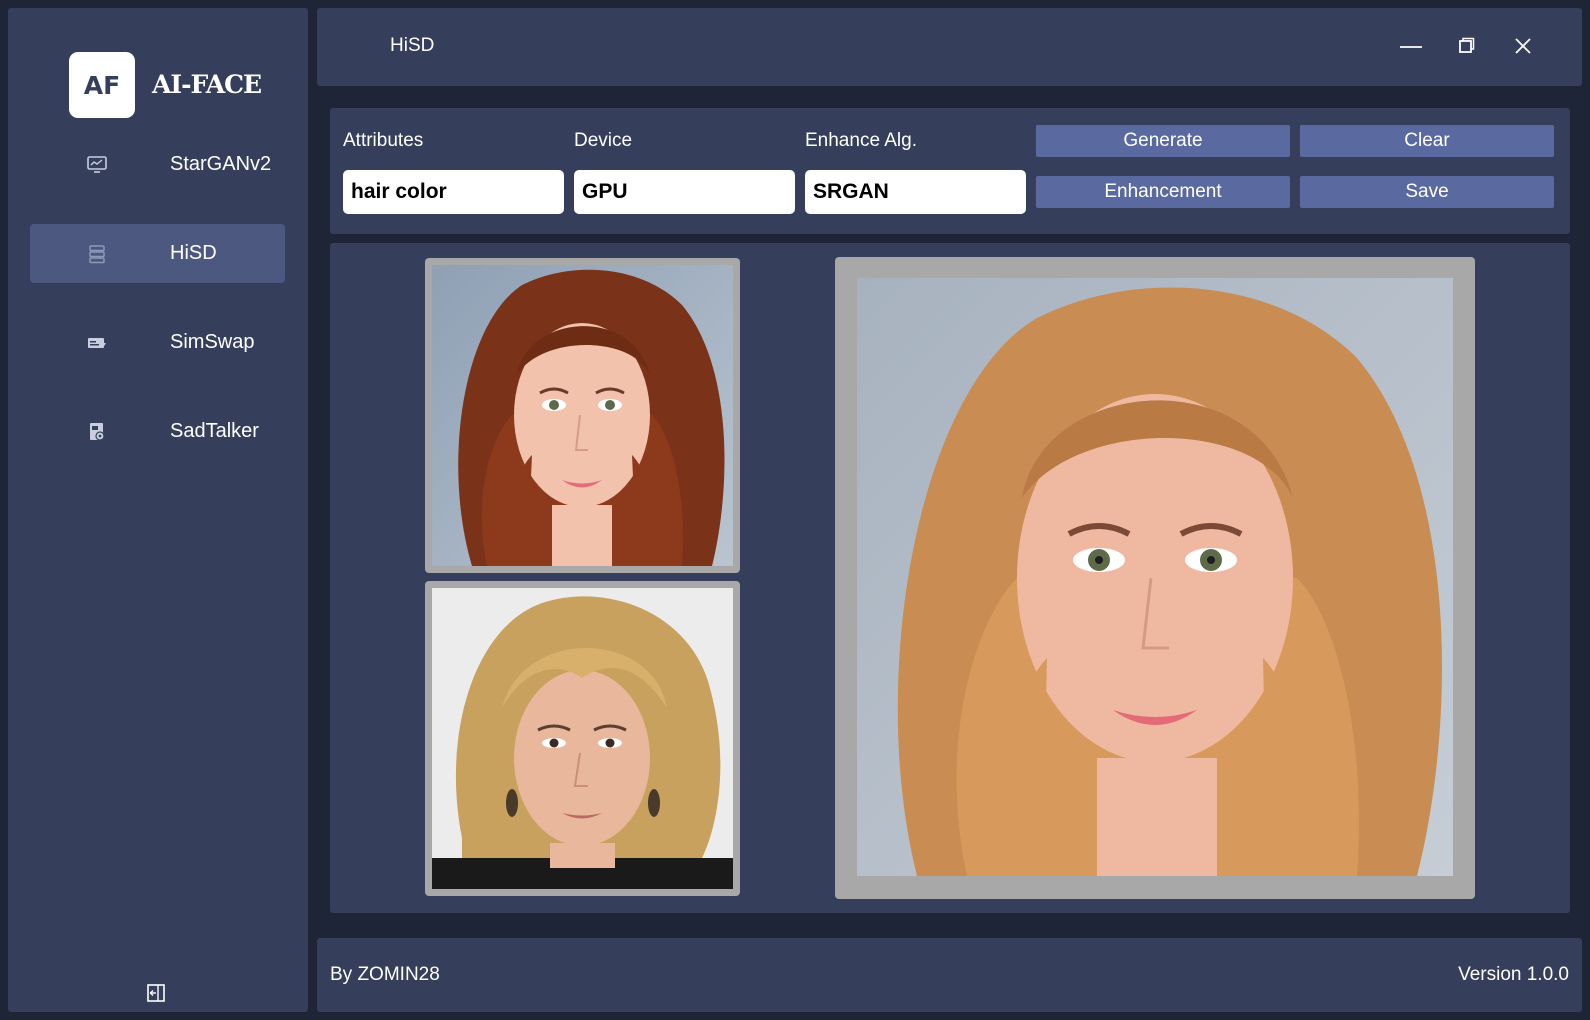  What do you see at coordinates (97, 432) in the screenshot?
I see `media-file-icon` at bounding box center [97, 432].